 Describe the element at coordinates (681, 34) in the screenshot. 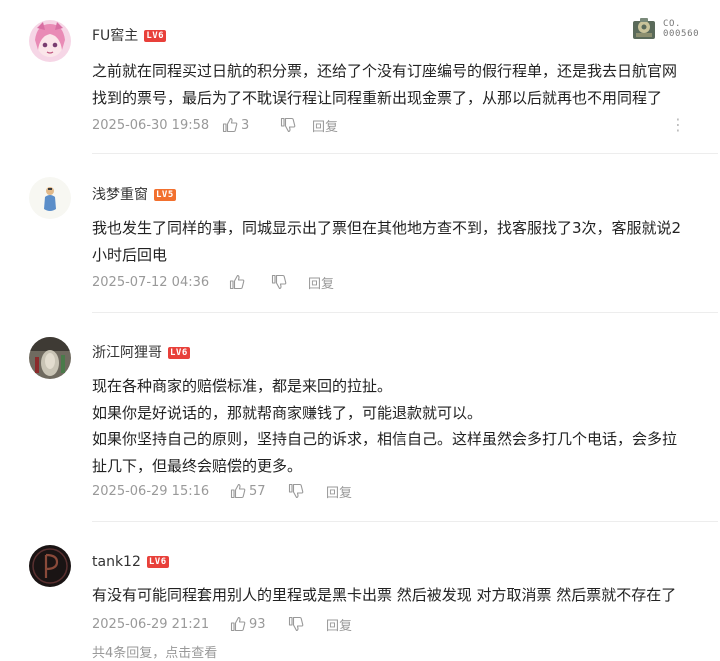

I see `badge-line2: 000560` at that location.